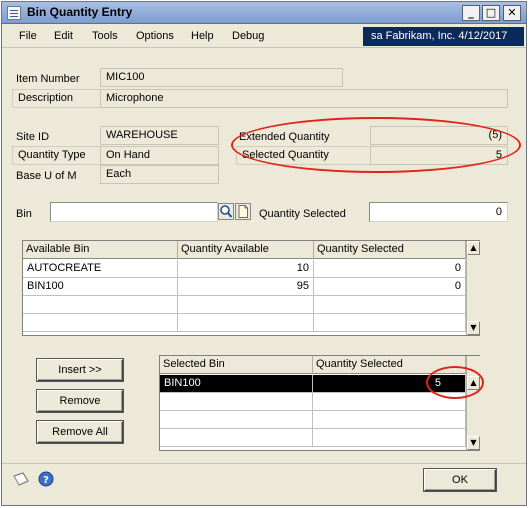 Image resolution: width=530 pixels, height=508 pixels. I want to click on company-date-banner: sa Fabrikam, Inc. 4/12/2017, so click(443, 36).